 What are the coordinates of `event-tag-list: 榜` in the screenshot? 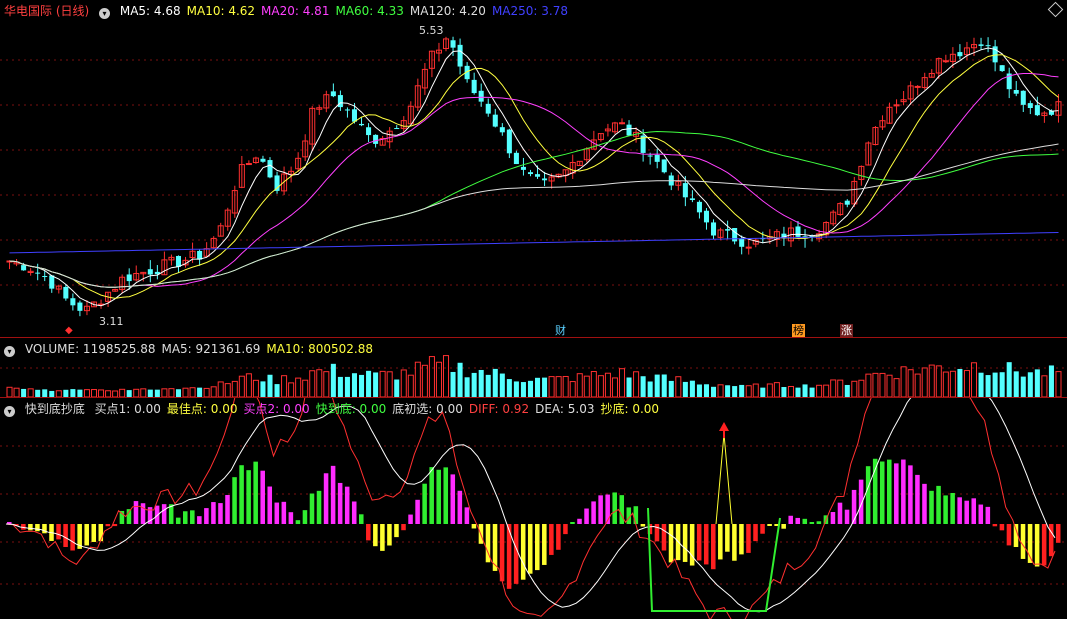 It's located at (798, 330).